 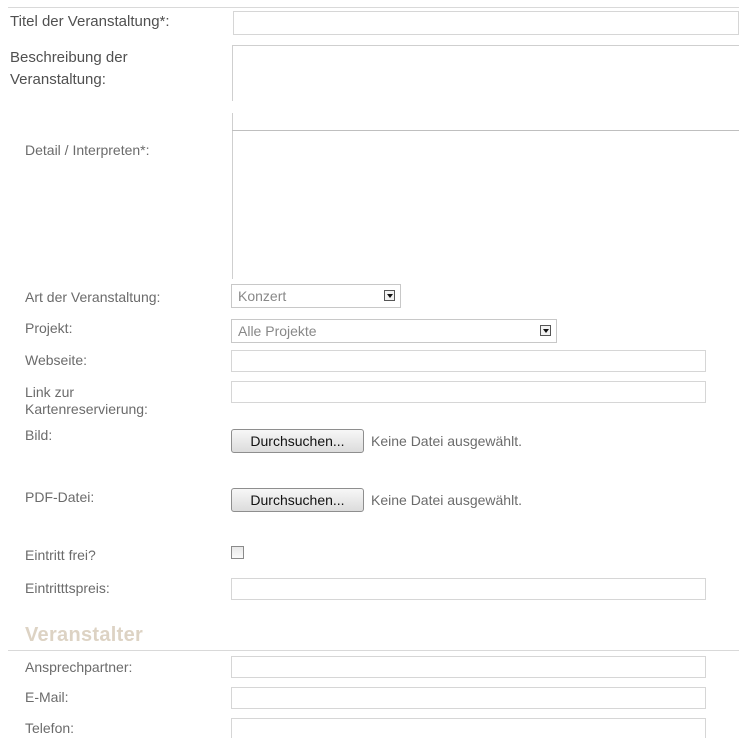 I want to click on description-label-line2: Veranstaltung:, so click(x=58, y=79).